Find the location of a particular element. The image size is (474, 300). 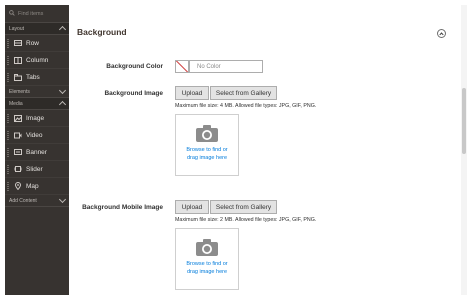

section-elements: Elements is located at coordinates (37, 92).